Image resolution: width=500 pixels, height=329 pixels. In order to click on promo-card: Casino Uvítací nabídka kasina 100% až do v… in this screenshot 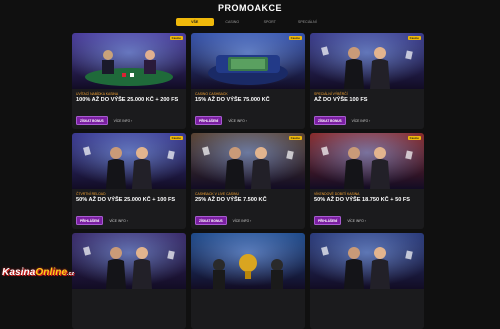, I will do `click(129, 81)`.